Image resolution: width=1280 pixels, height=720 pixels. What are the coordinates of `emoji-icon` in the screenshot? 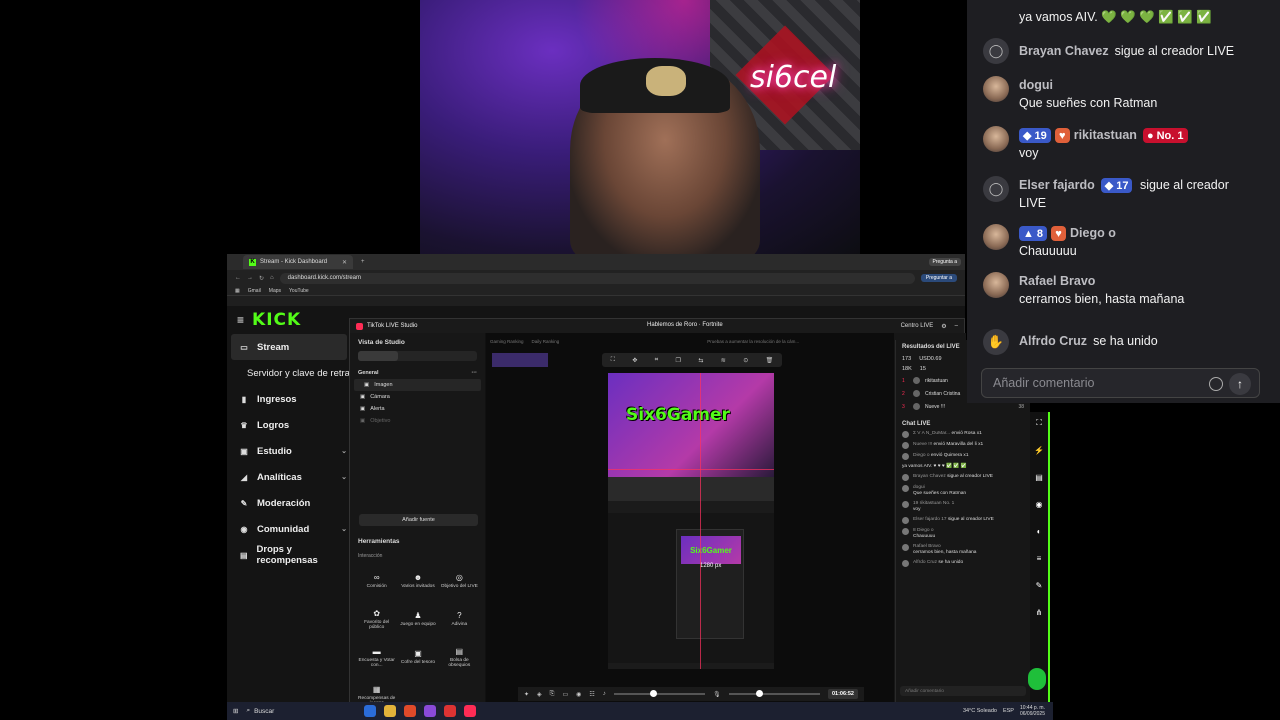 It's located at (1216, 384).